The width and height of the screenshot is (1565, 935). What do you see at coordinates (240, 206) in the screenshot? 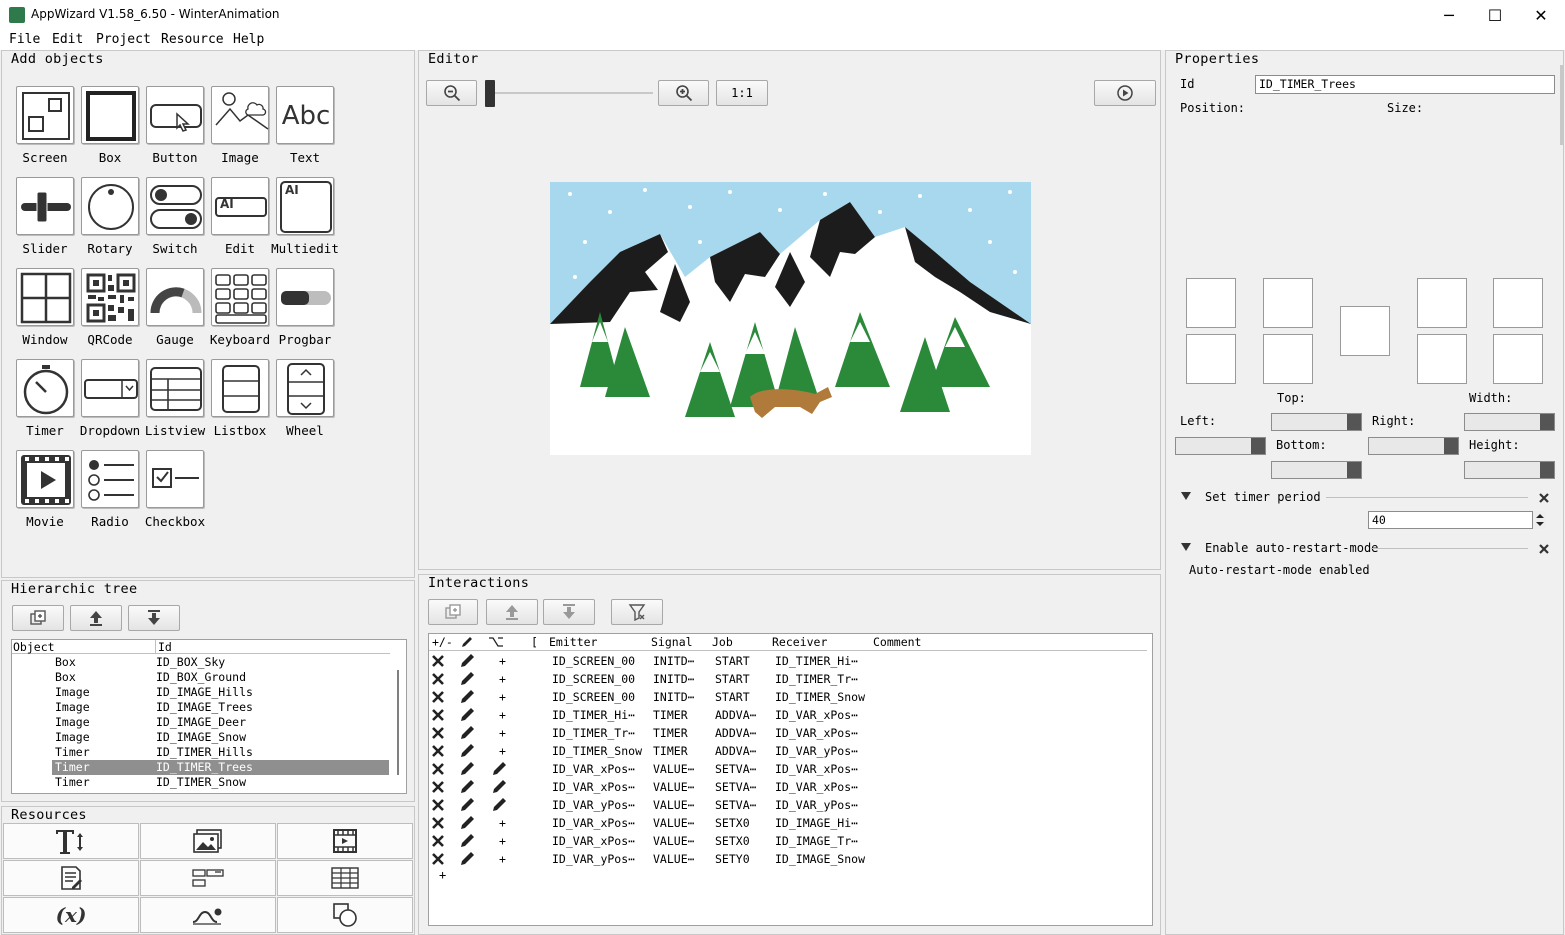
I see `add-edit-button: AI` at bounding box center [240, 206].